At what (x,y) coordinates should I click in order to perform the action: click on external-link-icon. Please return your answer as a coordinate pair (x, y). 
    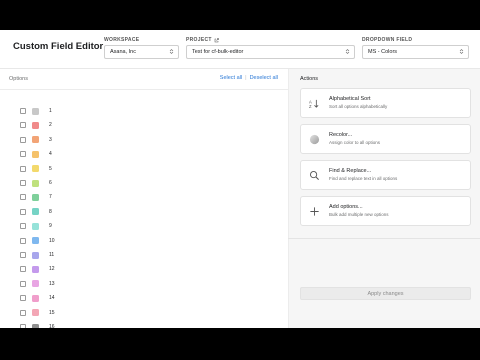
    Looking at the image, I should click on (216, 40).